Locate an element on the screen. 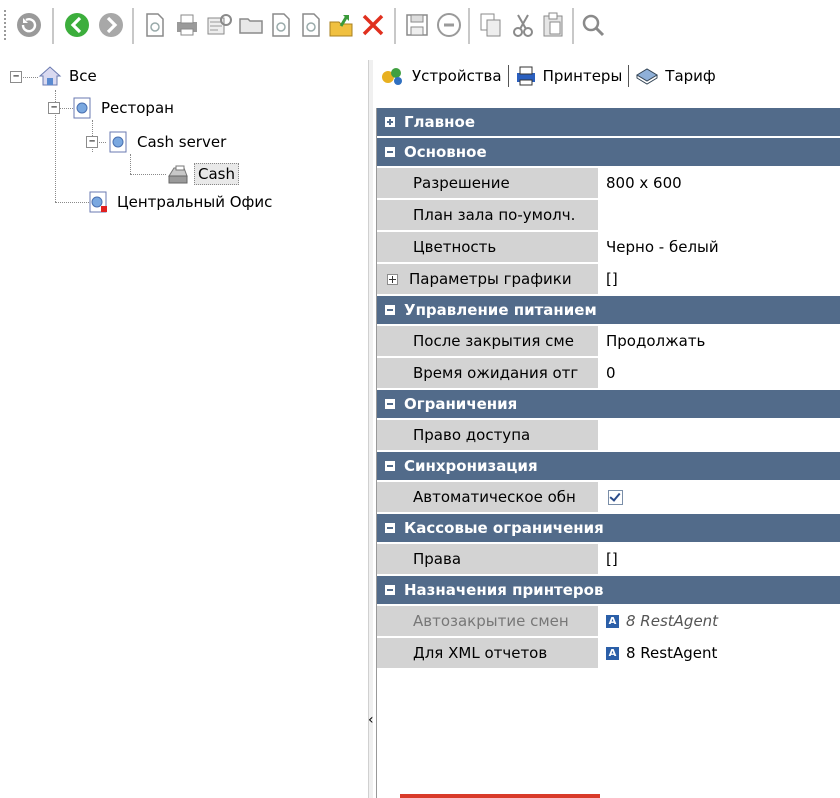  property-row-auto-update: Автоматическое обн is located at coordinates (608, 497).